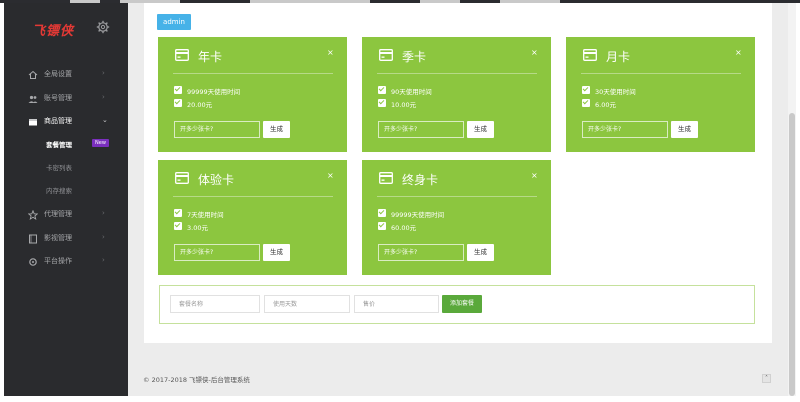  I want to click on sidebar-subitem-packages: 套餐管理, so click(59, 144).